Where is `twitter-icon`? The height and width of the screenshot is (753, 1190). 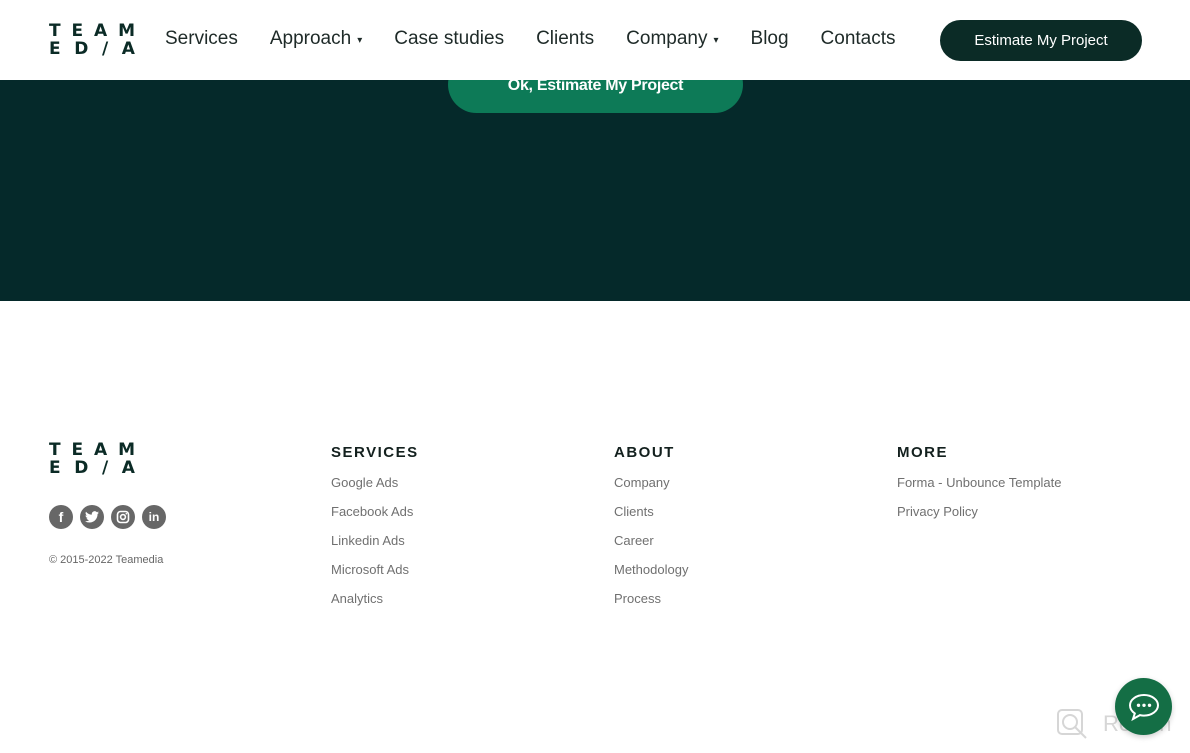
twitter-icon is located at coordinates (92, 517).